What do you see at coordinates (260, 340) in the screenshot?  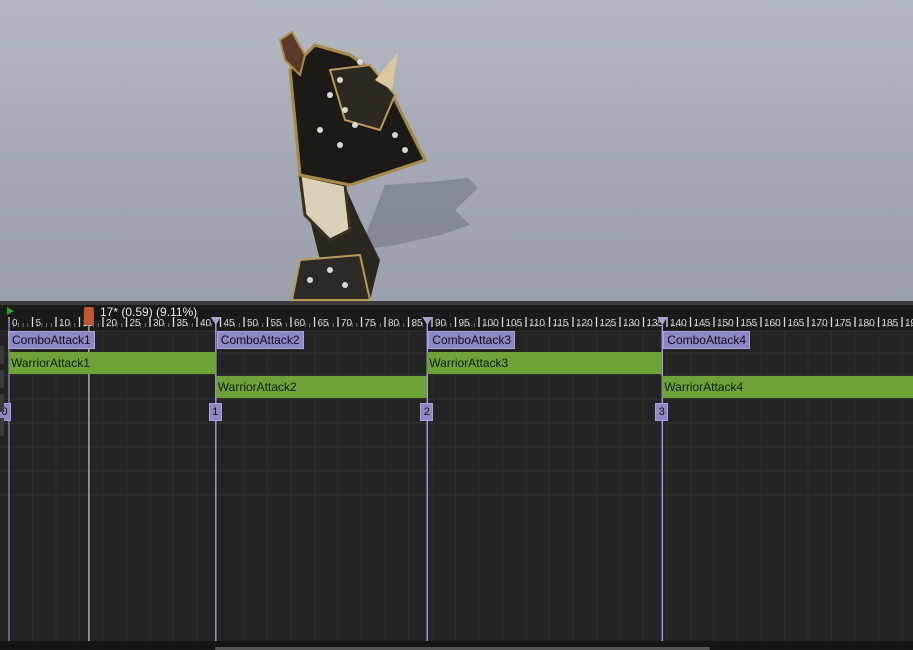 I see `notify-comboattack2: ComboAttack2` at bounding box center [260, 340].